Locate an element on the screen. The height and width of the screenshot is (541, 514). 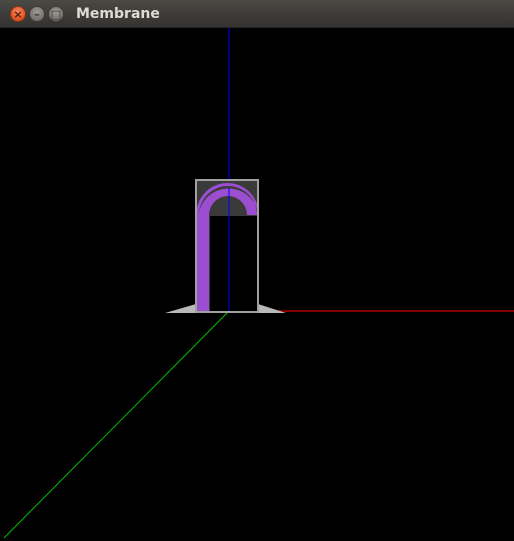
maximize-icon: □ is located at coordinates (56, 14).